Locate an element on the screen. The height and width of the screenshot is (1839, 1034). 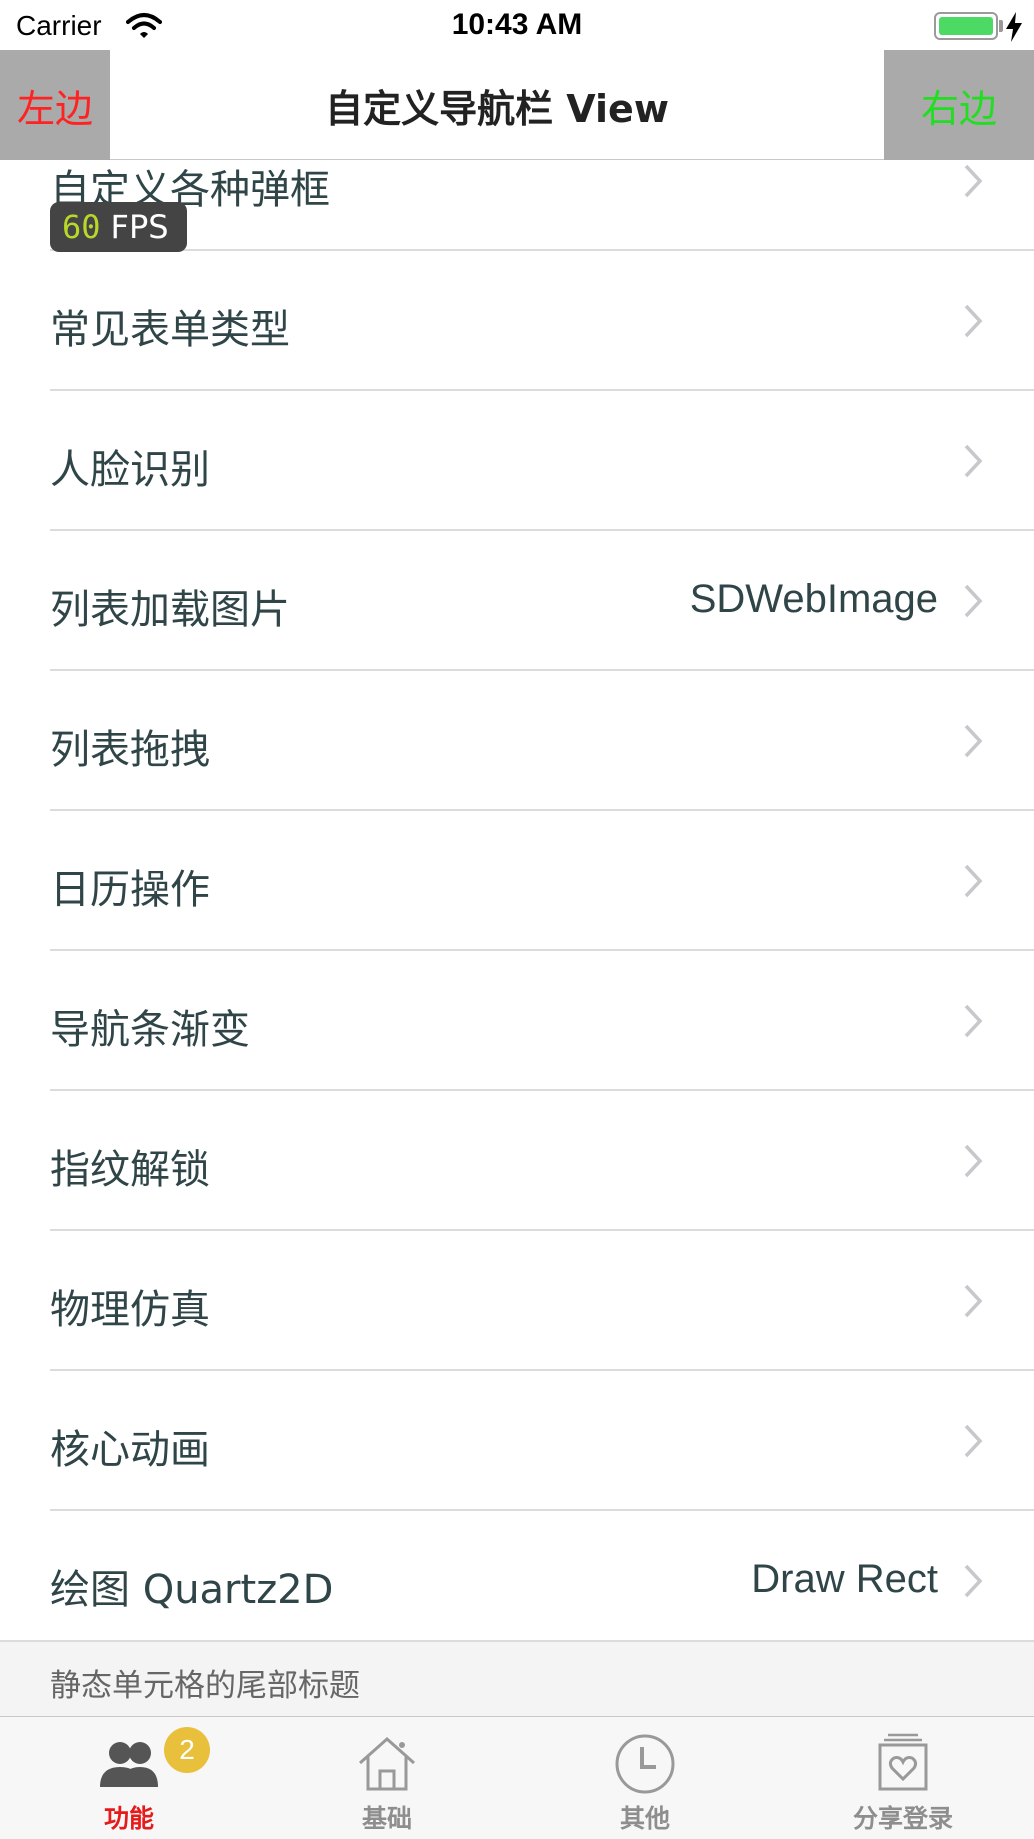
tab-label: 功能 is located at coordinates (128, 1818).